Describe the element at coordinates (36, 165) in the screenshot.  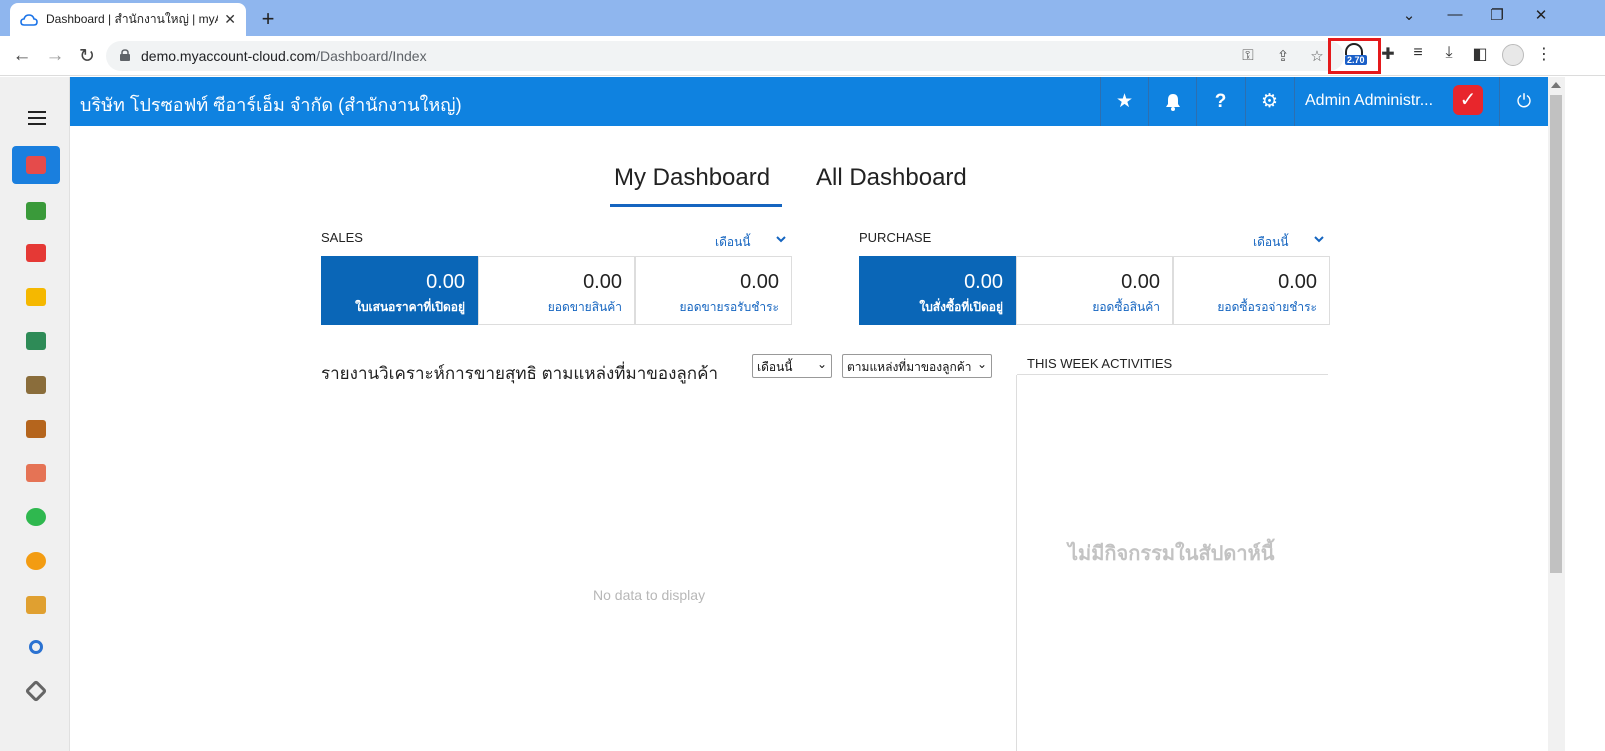
I see `sidebar-item-dashboard` at that location.